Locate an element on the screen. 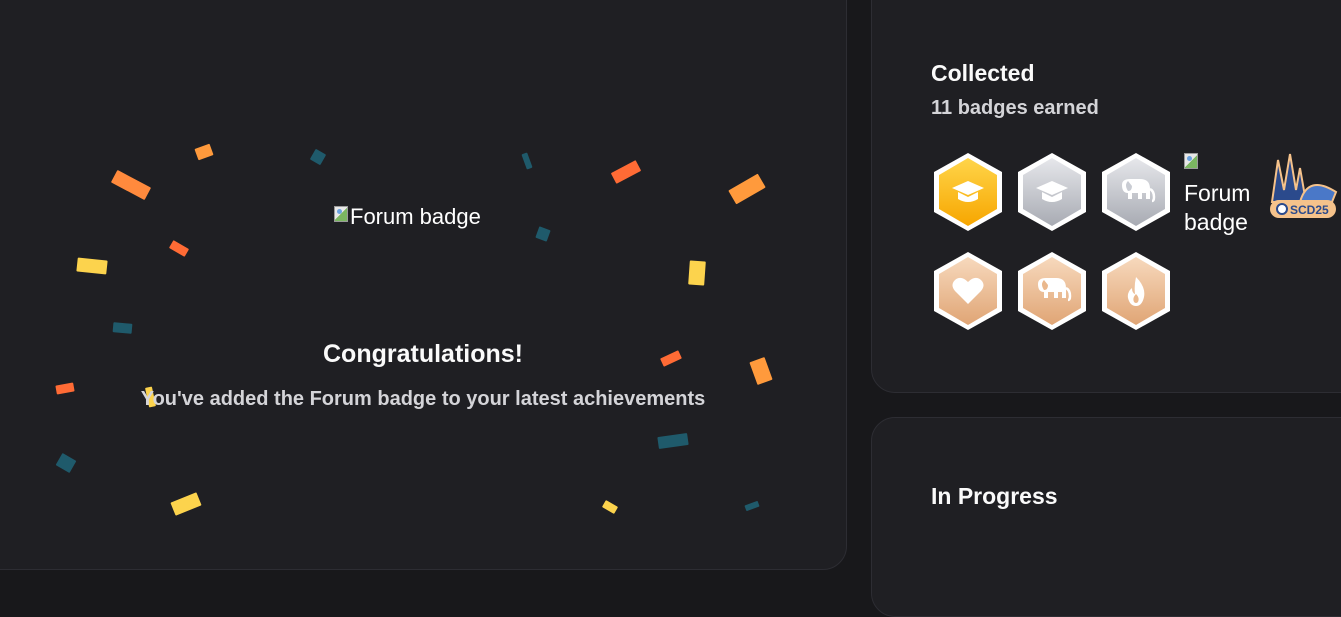 This screenshot has height=617, width=1341. in-progress-card is located at coordinates (1106, 517).